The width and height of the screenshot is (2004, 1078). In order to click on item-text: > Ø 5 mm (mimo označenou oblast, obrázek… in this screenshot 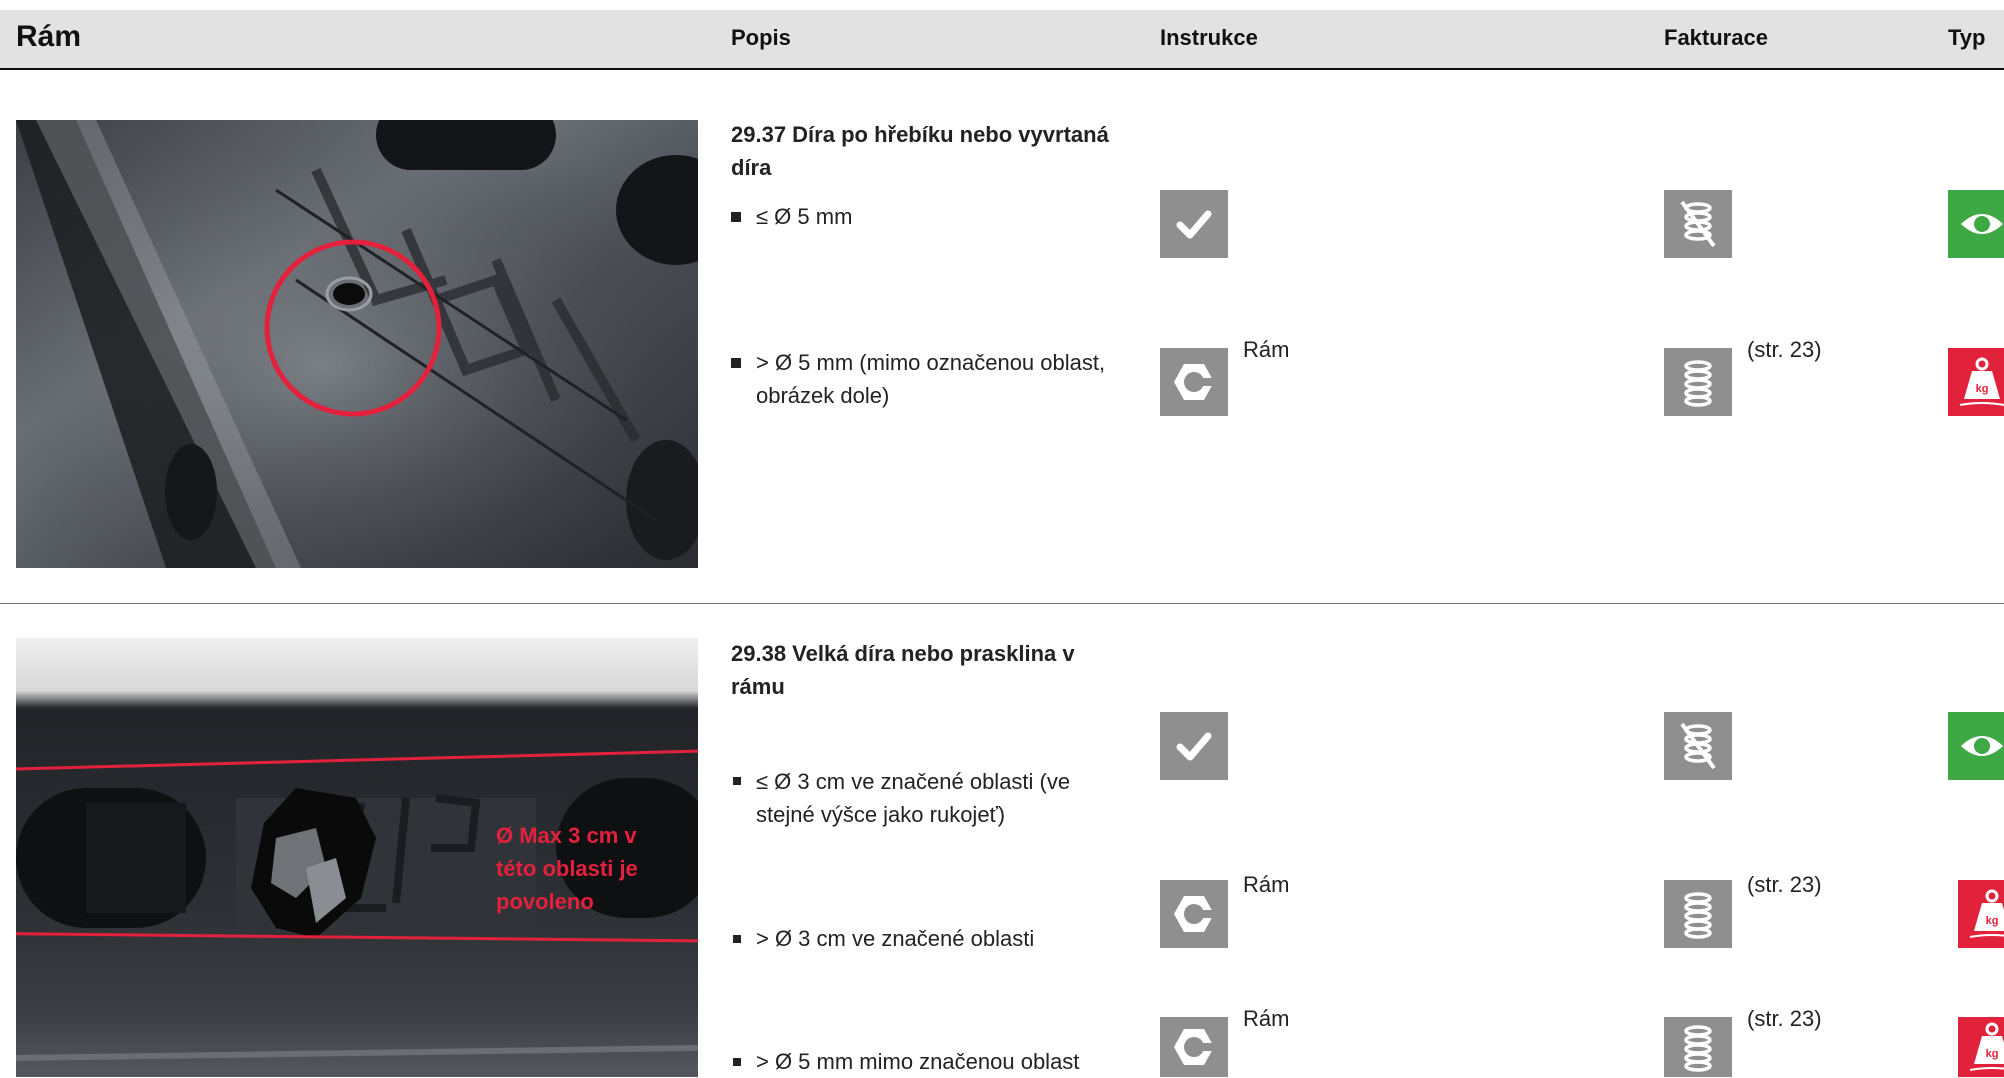, I will do `click(931, 379)`.